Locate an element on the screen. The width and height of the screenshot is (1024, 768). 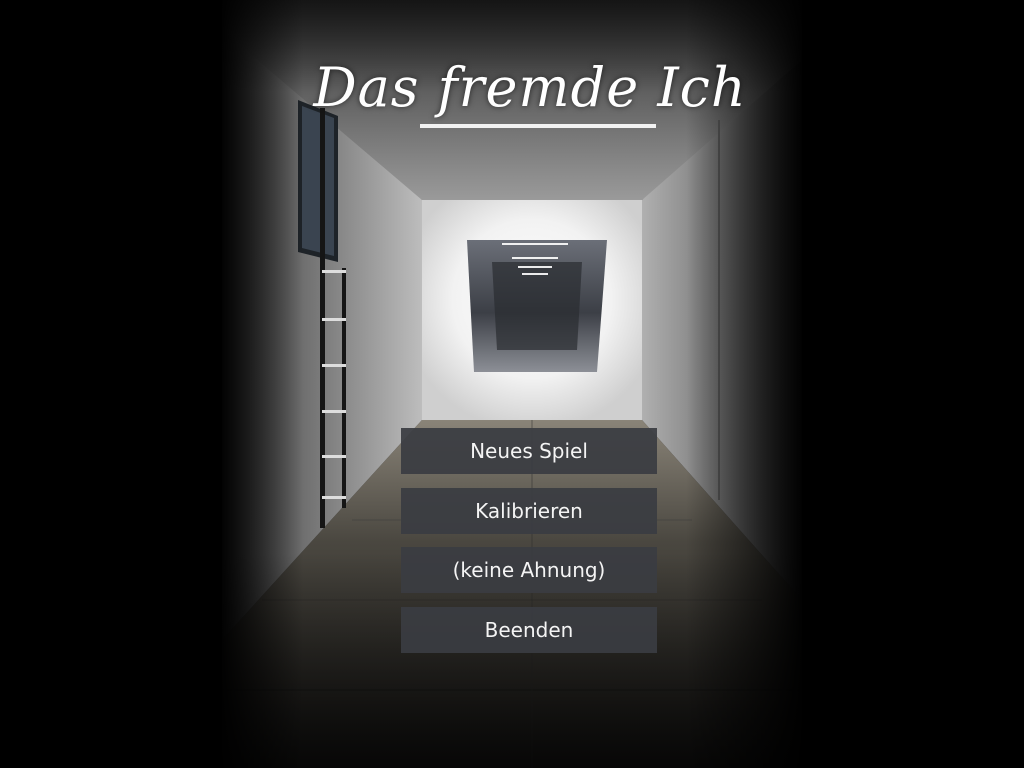
quit-button: Beenden is located at coordinates (529, 630).